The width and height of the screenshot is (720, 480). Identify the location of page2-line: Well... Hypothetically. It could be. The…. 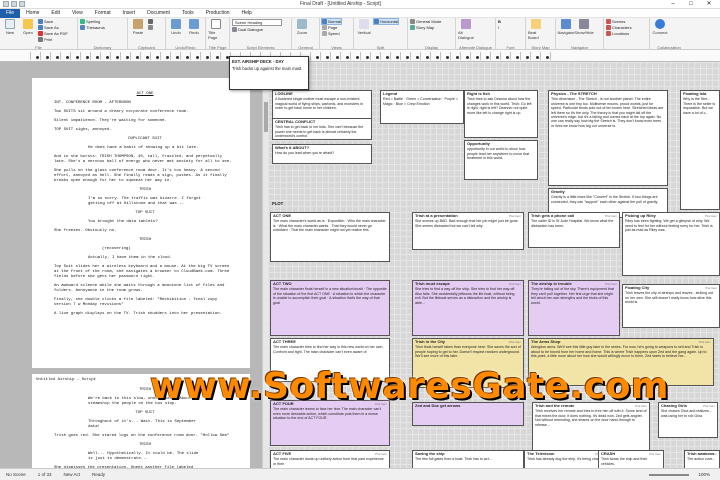
(145, 457).